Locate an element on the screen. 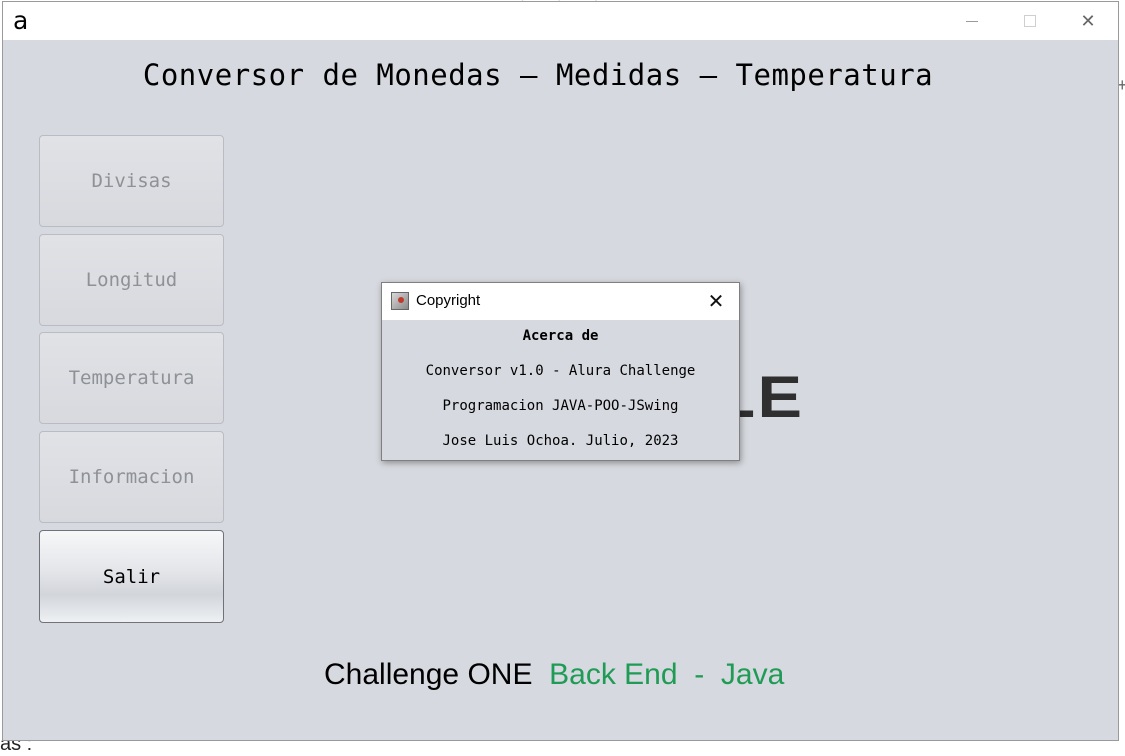 The height and width of the screenshot is (756, 1125). footer-java-text: Java is located at coordinates (748, 674).